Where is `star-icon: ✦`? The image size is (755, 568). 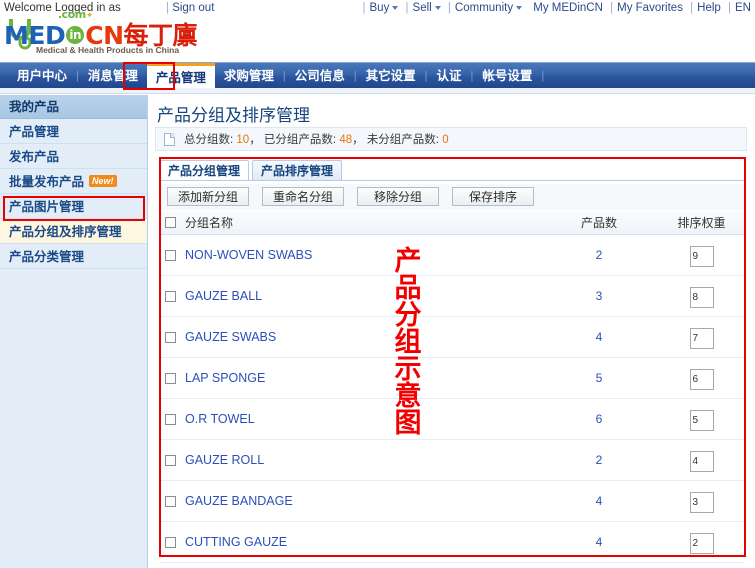 star-icon: ✦ is located at coordinates (89, 16).